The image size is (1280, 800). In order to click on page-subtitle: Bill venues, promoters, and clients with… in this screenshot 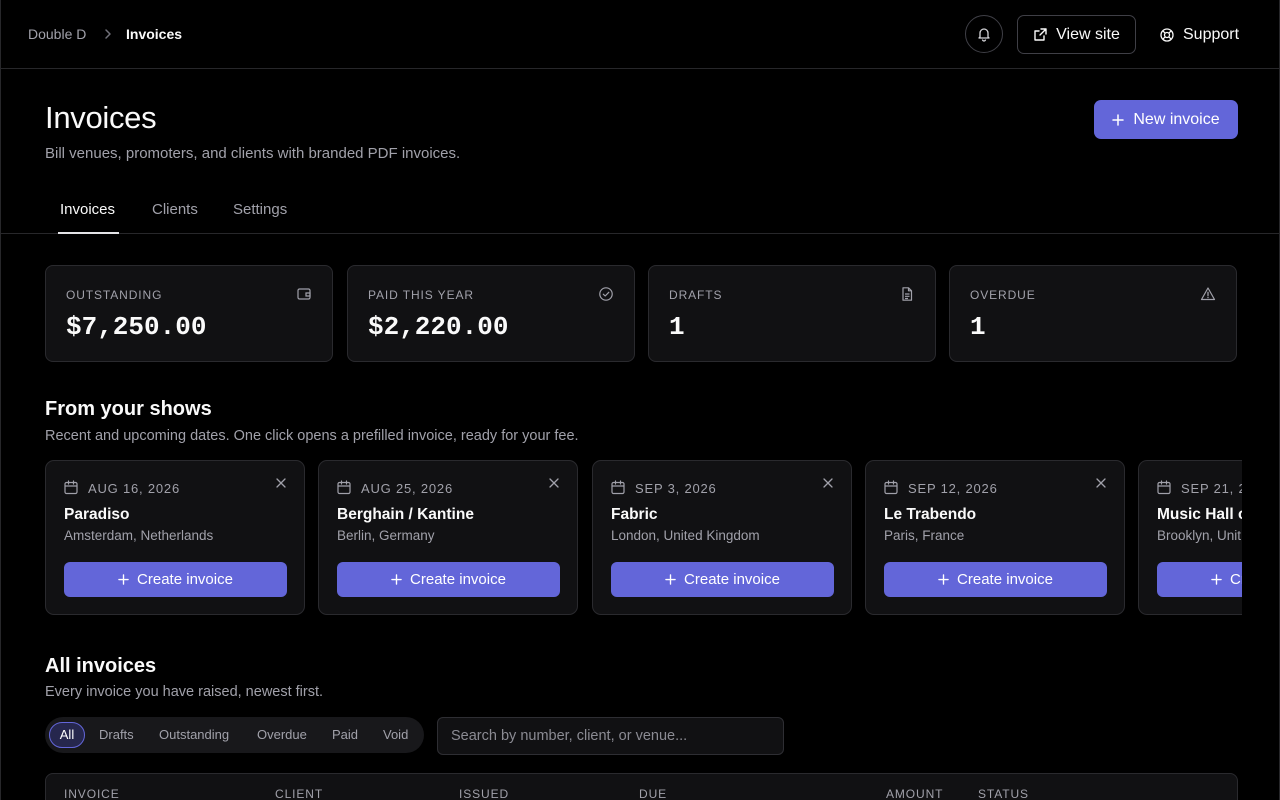, I will do `click(253, 153)`.